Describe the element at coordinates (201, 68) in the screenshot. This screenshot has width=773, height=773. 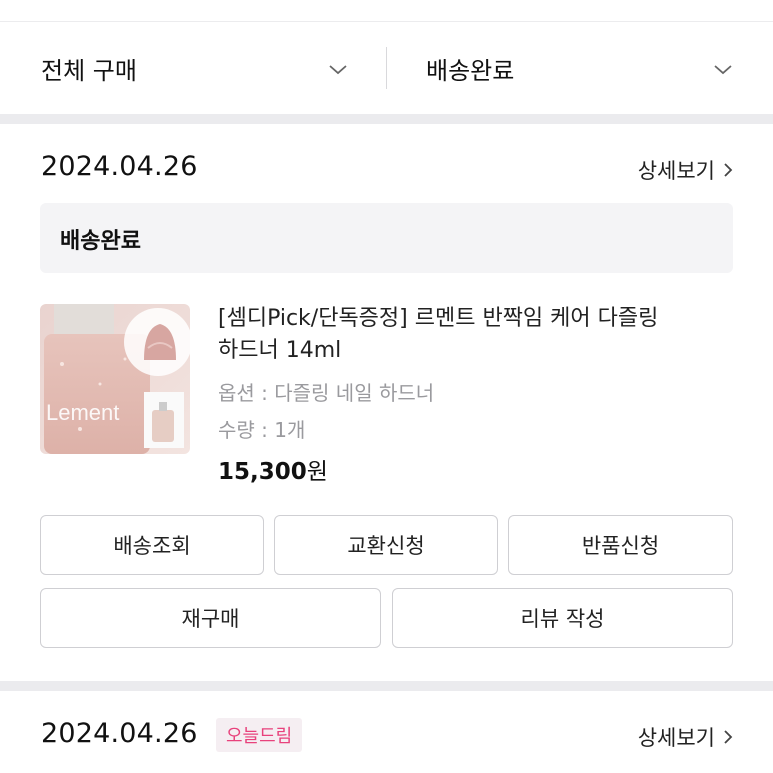
I see `purchase-type-dropdown: 전체 구매` at that location.